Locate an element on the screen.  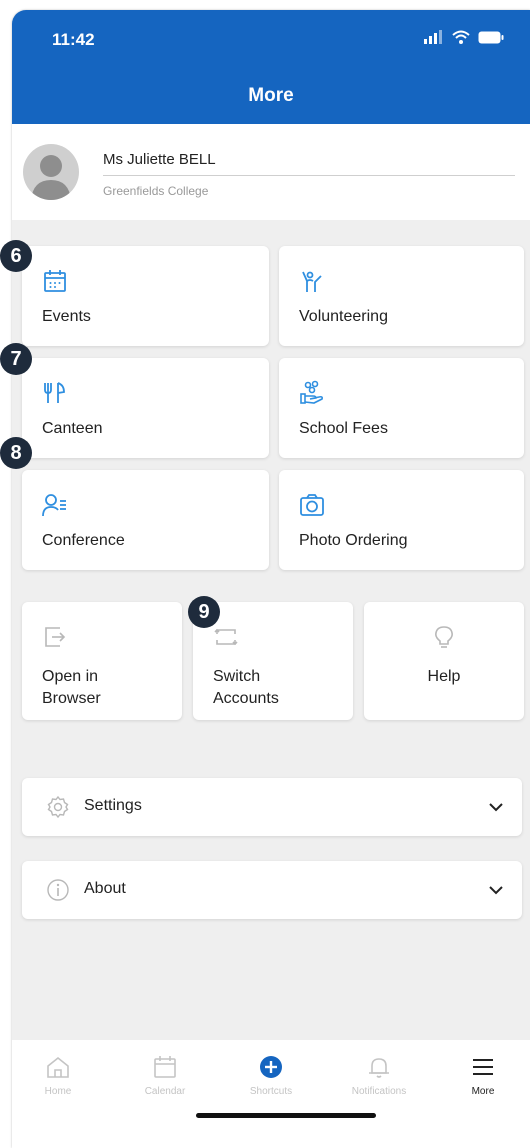
conference-label: Conference is located at coordinates (83, 540).